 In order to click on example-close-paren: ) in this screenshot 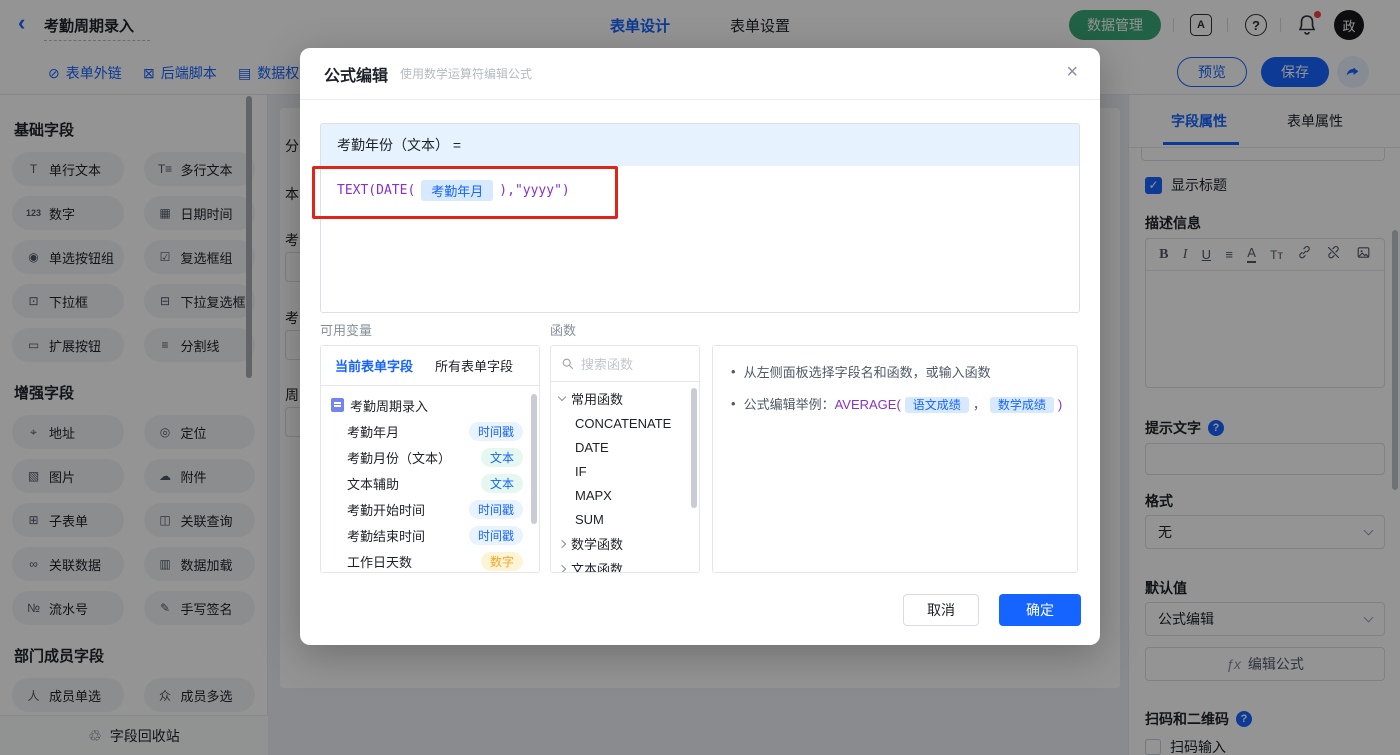, I will do `click(1060, 404)`.